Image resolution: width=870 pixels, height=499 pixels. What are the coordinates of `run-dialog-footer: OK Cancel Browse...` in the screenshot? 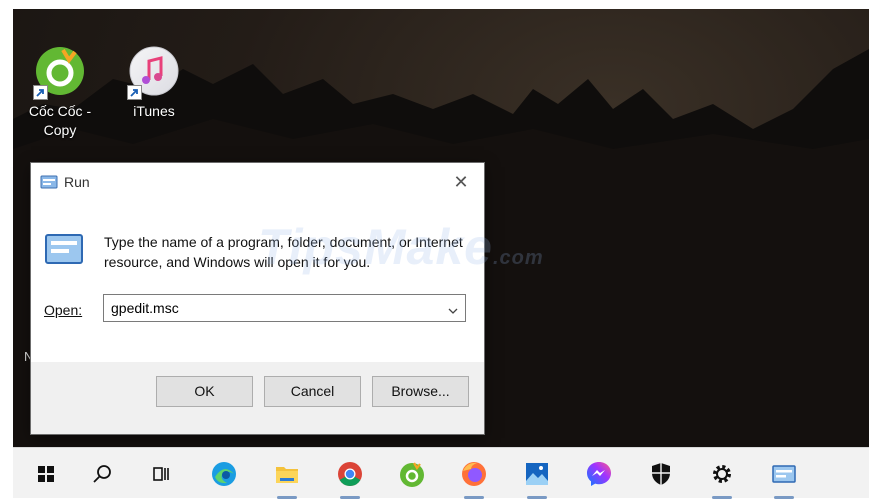 It's located at (257, 398).